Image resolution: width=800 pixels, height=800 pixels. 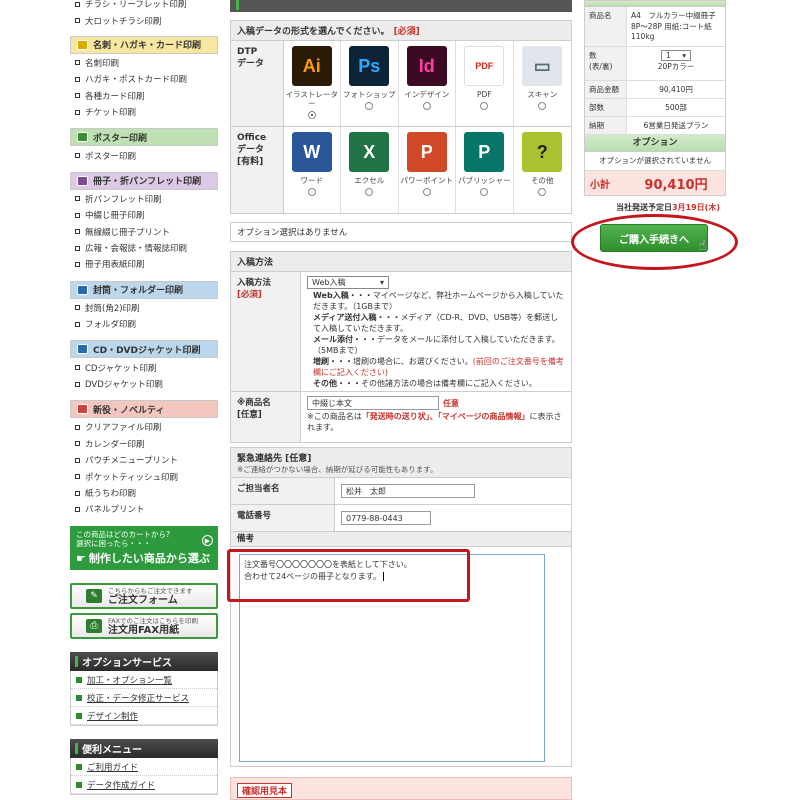 I want to click on sidebar-category-heading: ポスター印刷, so click(x=144, y=137).